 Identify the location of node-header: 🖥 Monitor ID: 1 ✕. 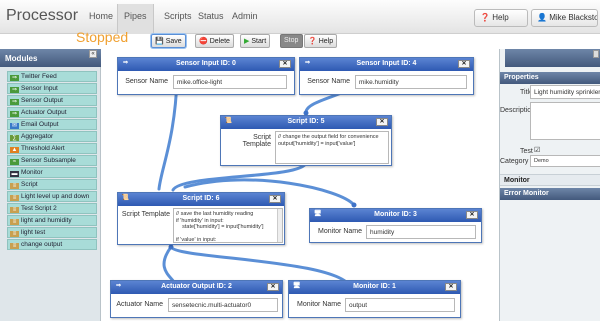
(374, 287).